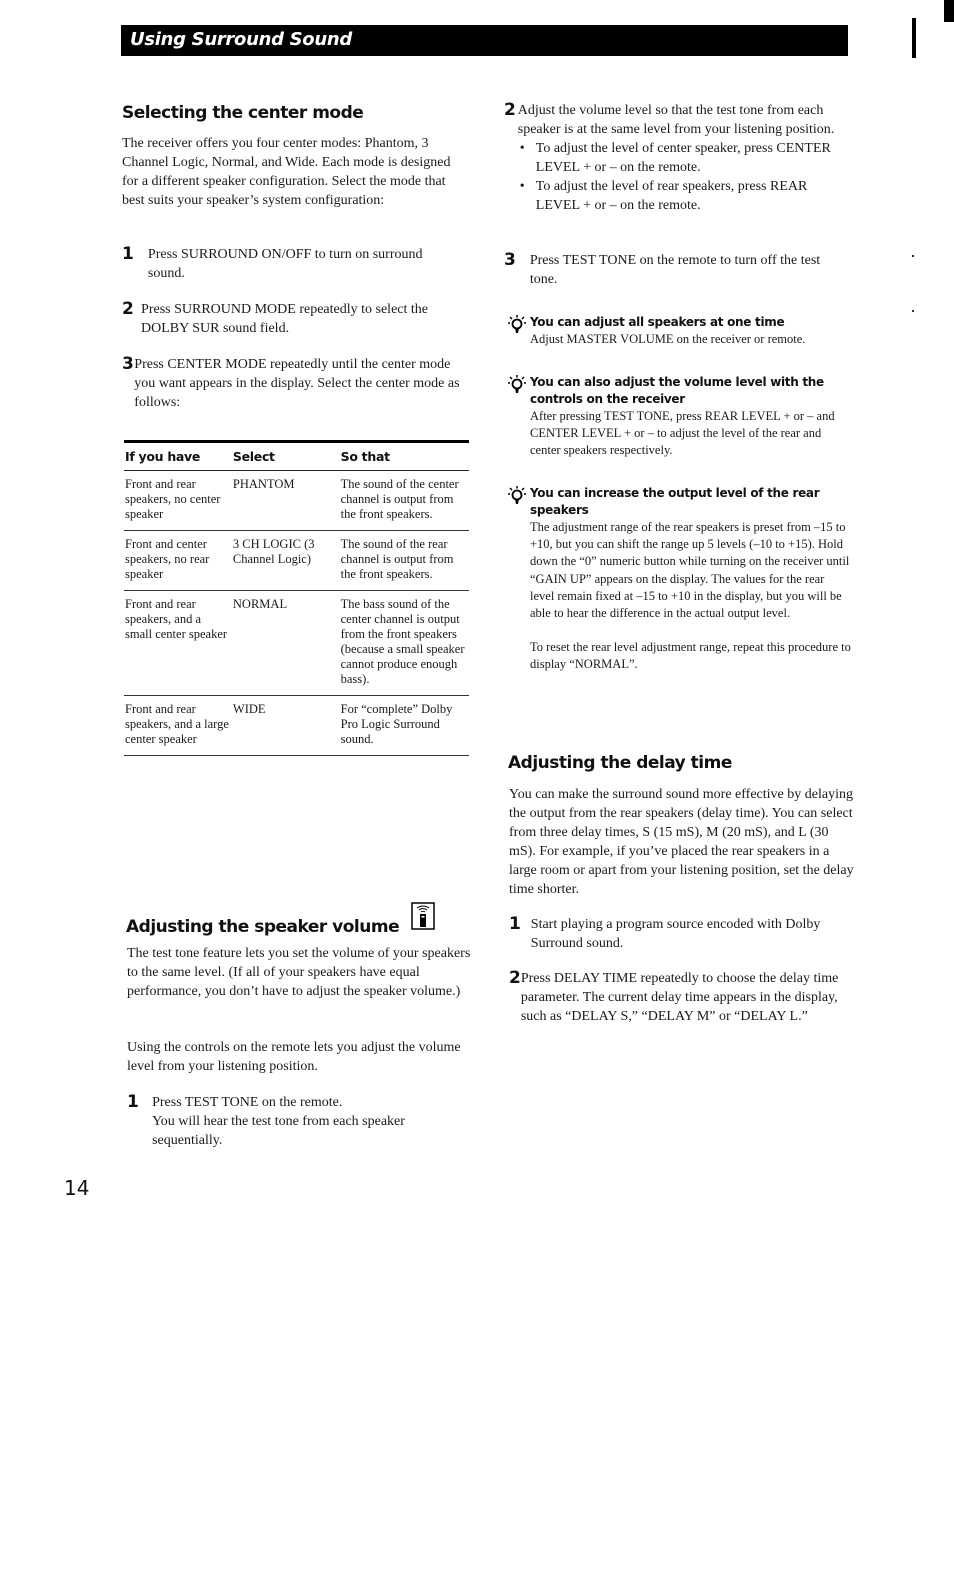  Describe the element at coordinates (285, 560) in the screenshot. I see `table-cell: 3 CH LOGIC (3 Channel Logic)` at that location.